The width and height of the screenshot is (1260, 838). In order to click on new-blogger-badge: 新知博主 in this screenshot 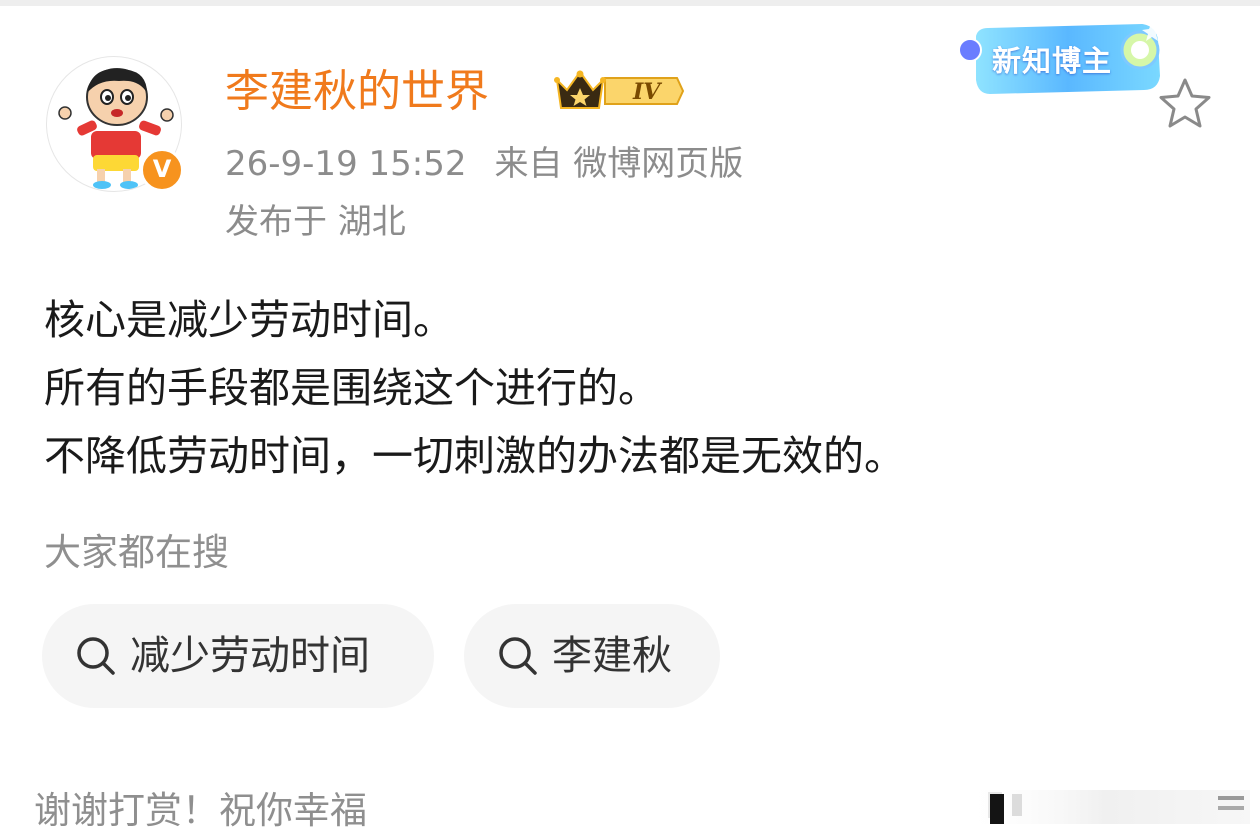, I will do `click(1062, 57)`.